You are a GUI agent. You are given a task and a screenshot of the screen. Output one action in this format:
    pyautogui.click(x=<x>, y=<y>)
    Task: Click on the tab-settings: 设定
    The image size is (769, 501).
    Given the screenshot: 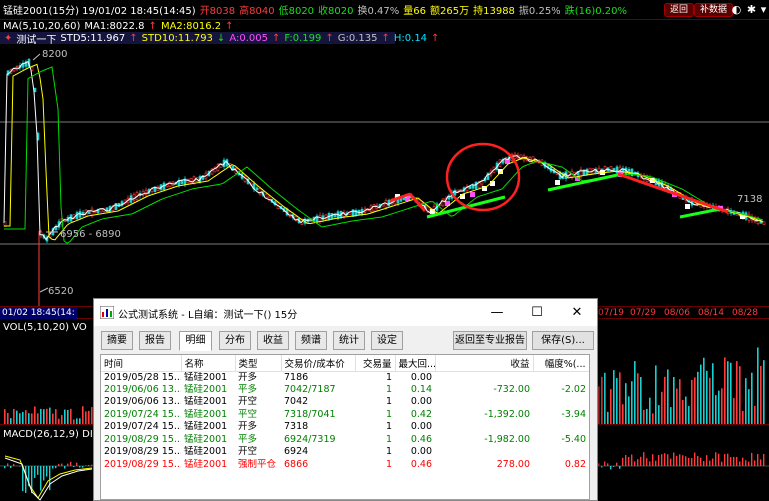 What is the action you would take?
    pyautogui.click(x=387, y=340)
    